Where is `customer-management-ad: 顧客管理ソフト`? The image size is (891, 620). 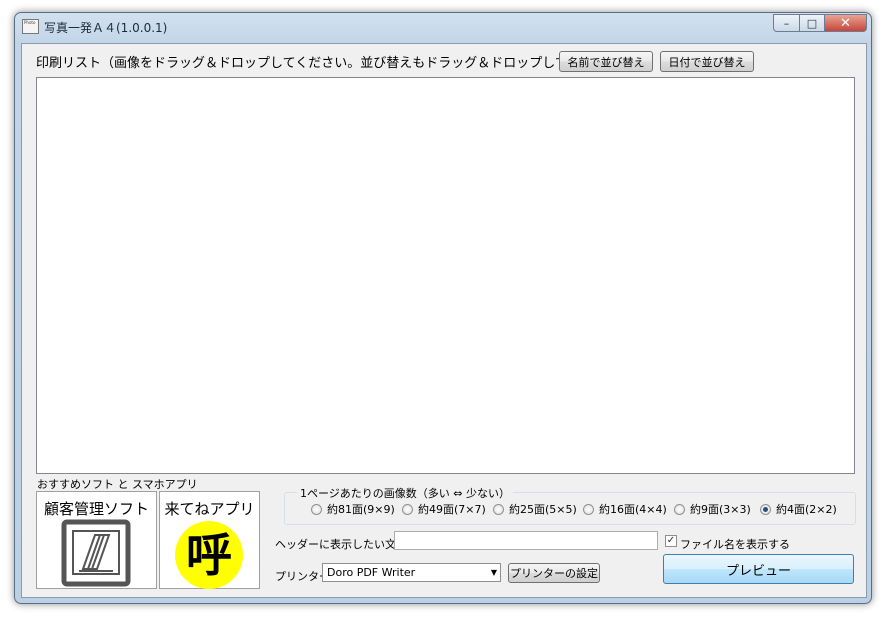
customer-management-ad: 顧客管理ソフト is located at coordinates (96, 540).